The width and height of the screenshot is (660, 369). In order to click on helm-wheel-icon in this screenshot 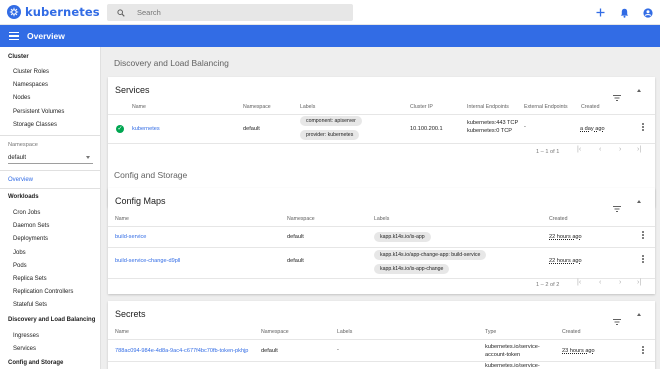, I will do `click(14, 12)`.